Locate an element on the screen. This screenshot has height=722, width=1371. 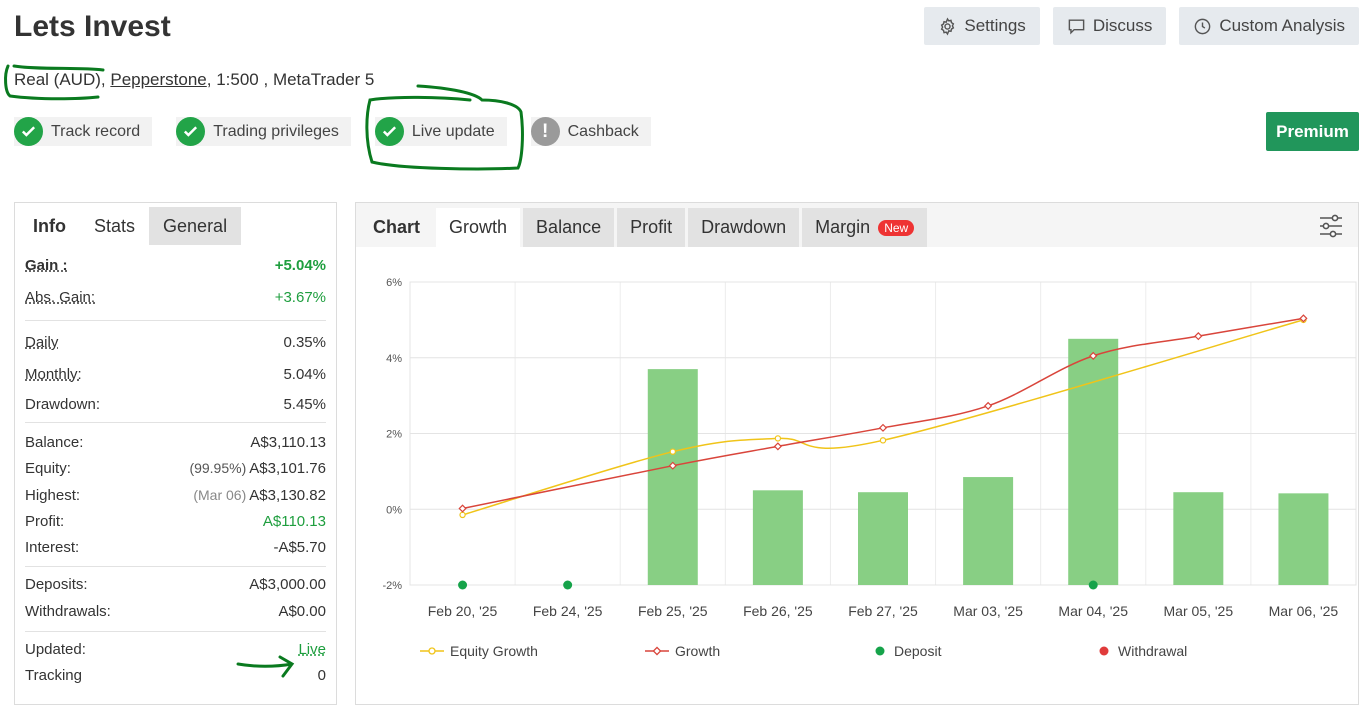
settings-label: Settings is located at coordinates (995, 25).